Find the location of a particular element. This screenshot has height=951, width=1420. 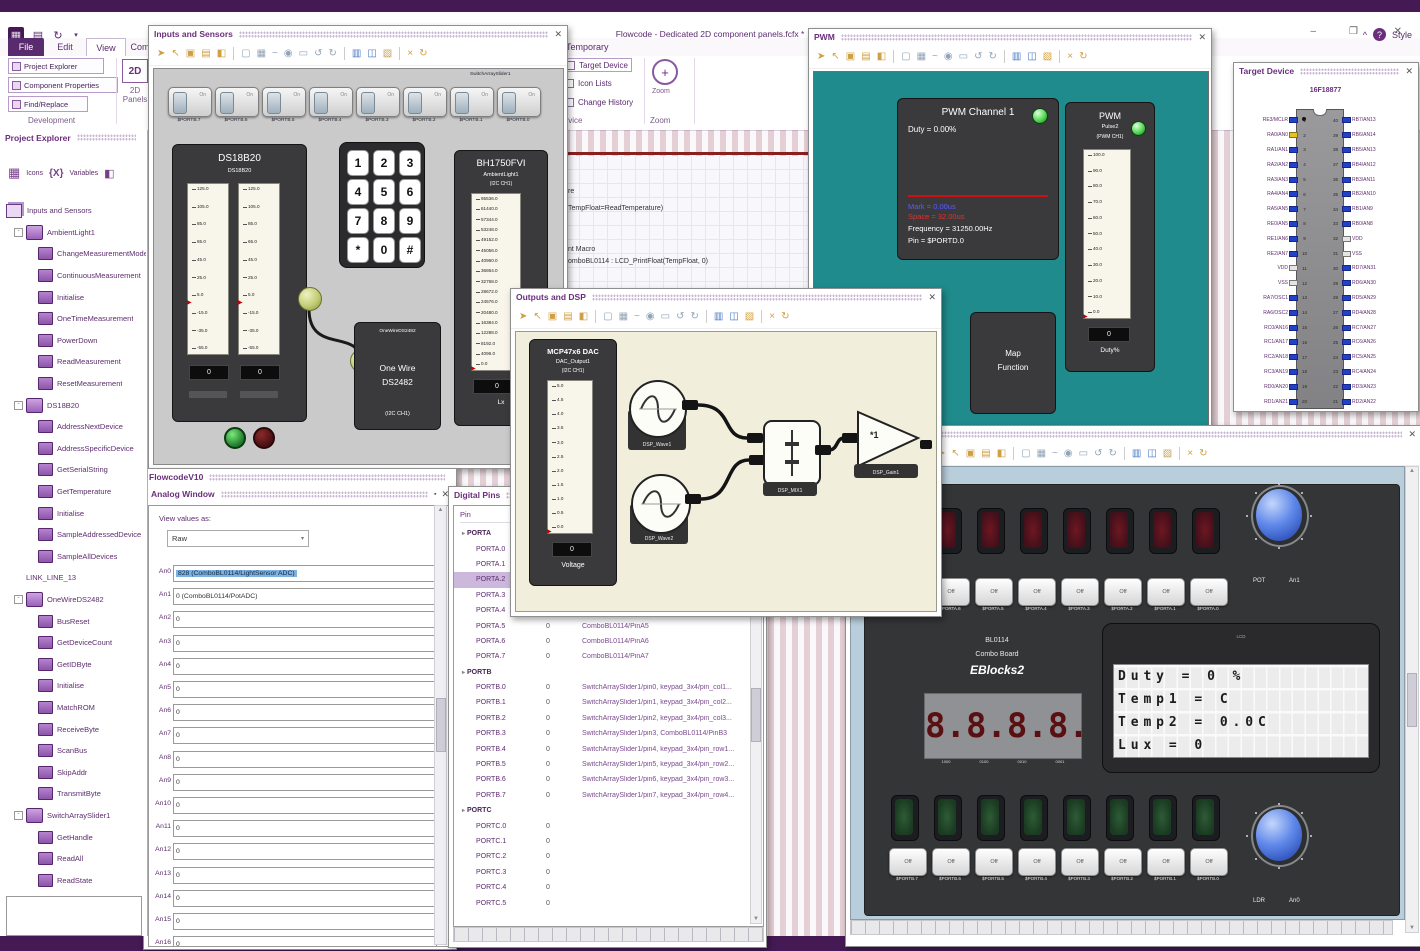

tree-item: AddressNextDevice is located at coordinates (74, 427).